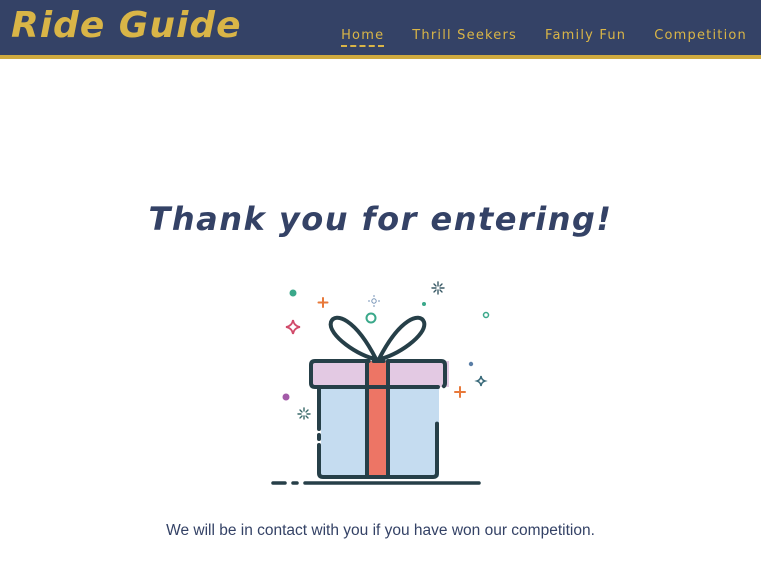 The width and height of the screenshot is (761, 572). What do you see at coordinates (126, 26) in the screenshot?
I see `brand-logo-link: Ride Guide` at bounding box center [126, 26].